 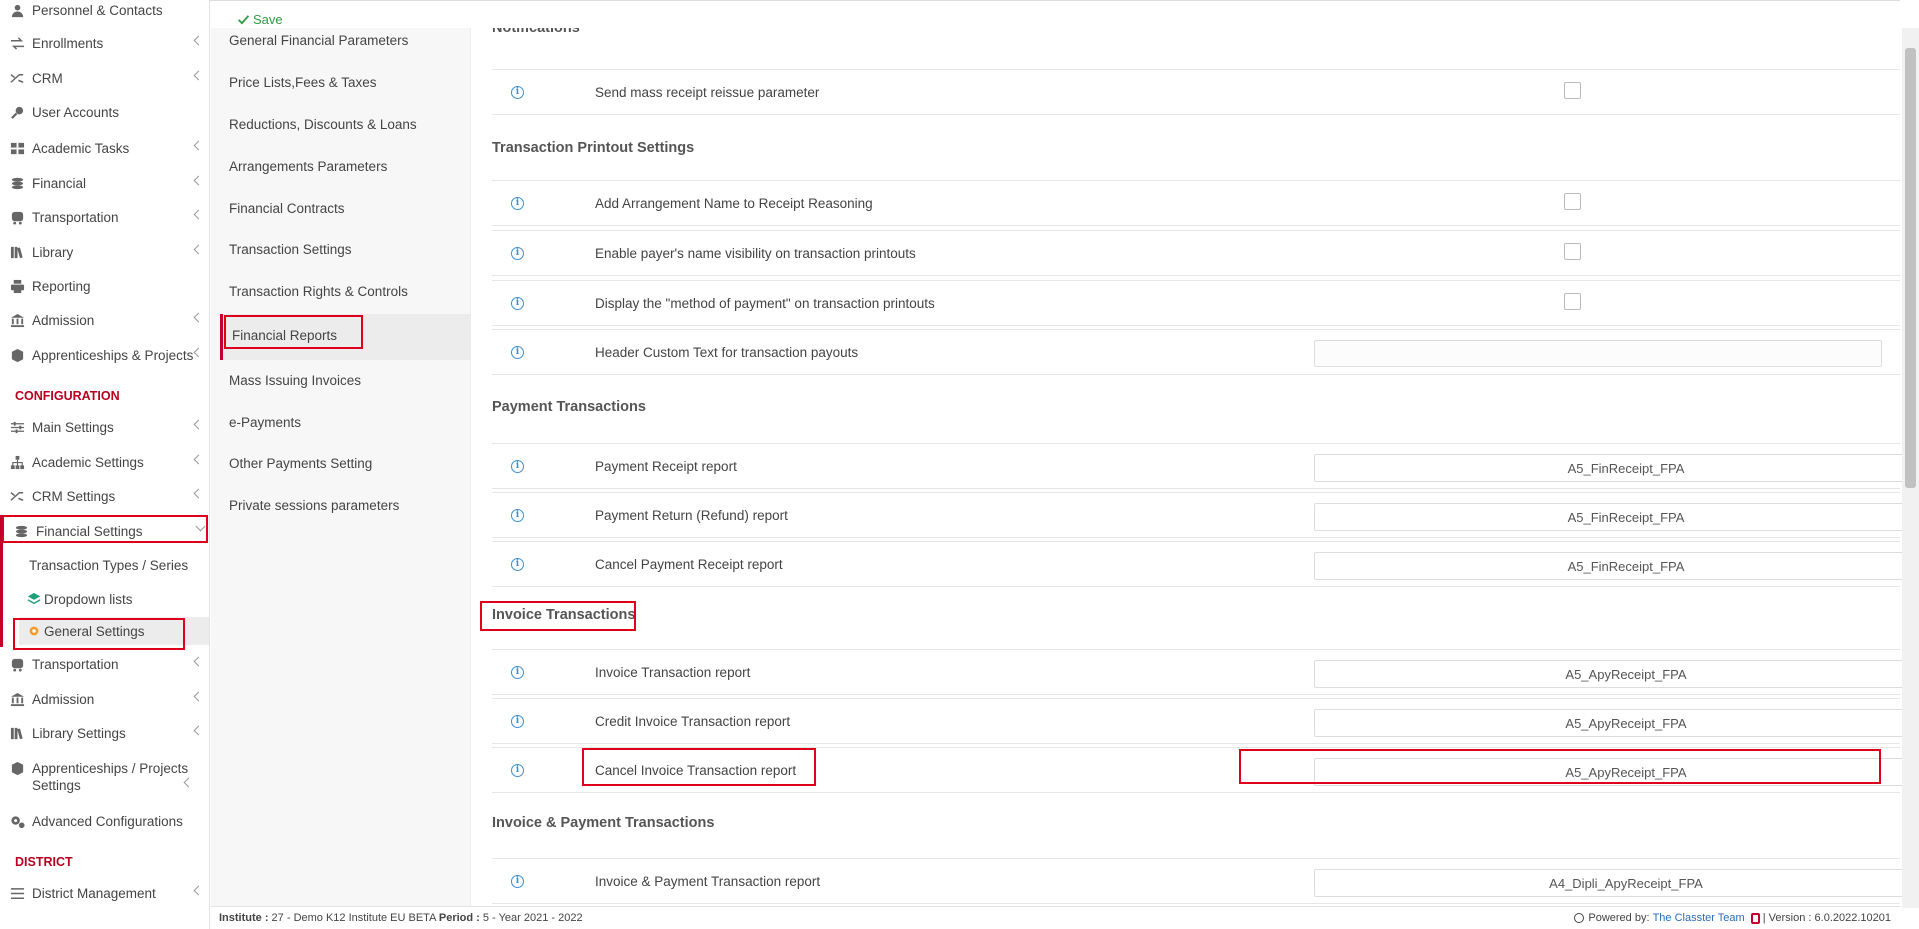 What do you see at coordinates (88, 599) in the screenshot?
I see `nav-subitem-label: Dropdown lists` at bounding box center [88, 599].